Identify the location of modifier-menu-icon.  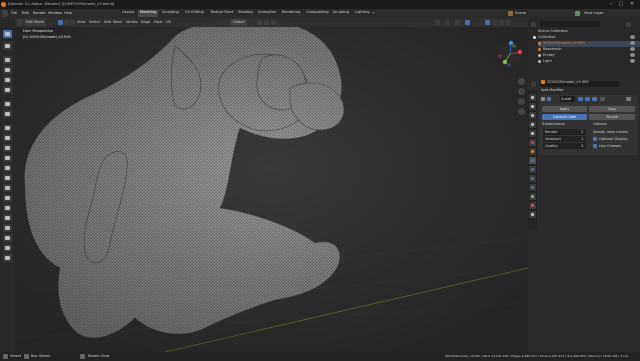
(602, 99).